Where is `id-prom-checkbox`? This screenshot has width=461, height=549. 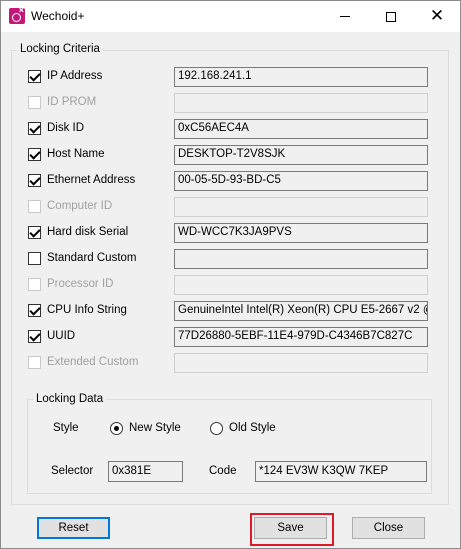
id-prom-checkbox is located at coordinates (34, 102).